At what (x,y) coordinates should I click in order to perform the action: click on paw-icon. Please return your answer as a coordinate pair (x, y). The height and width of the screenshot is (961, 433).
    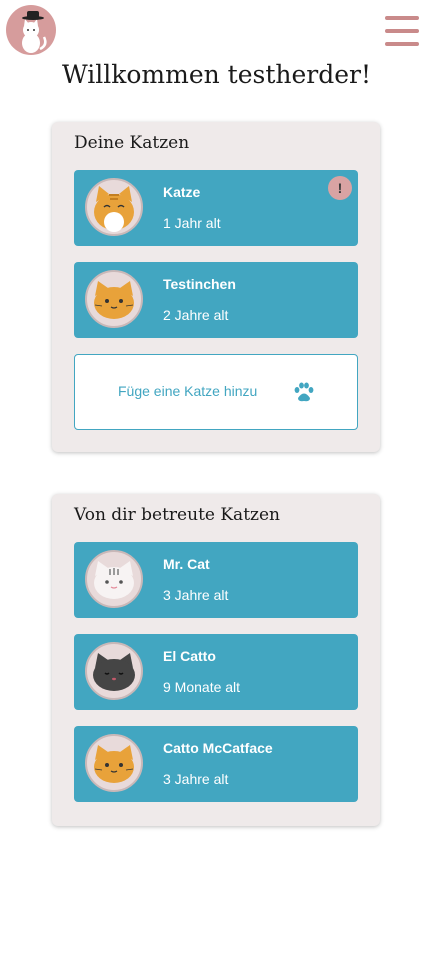
    Looking at the image, I should click on (304, 392).